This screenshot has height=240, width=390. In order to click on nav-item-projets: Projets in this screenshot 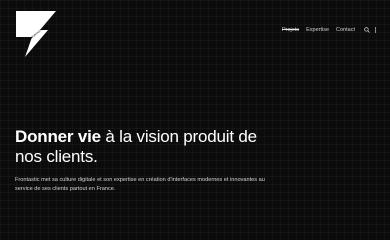, I will do `click(290, 30)`.